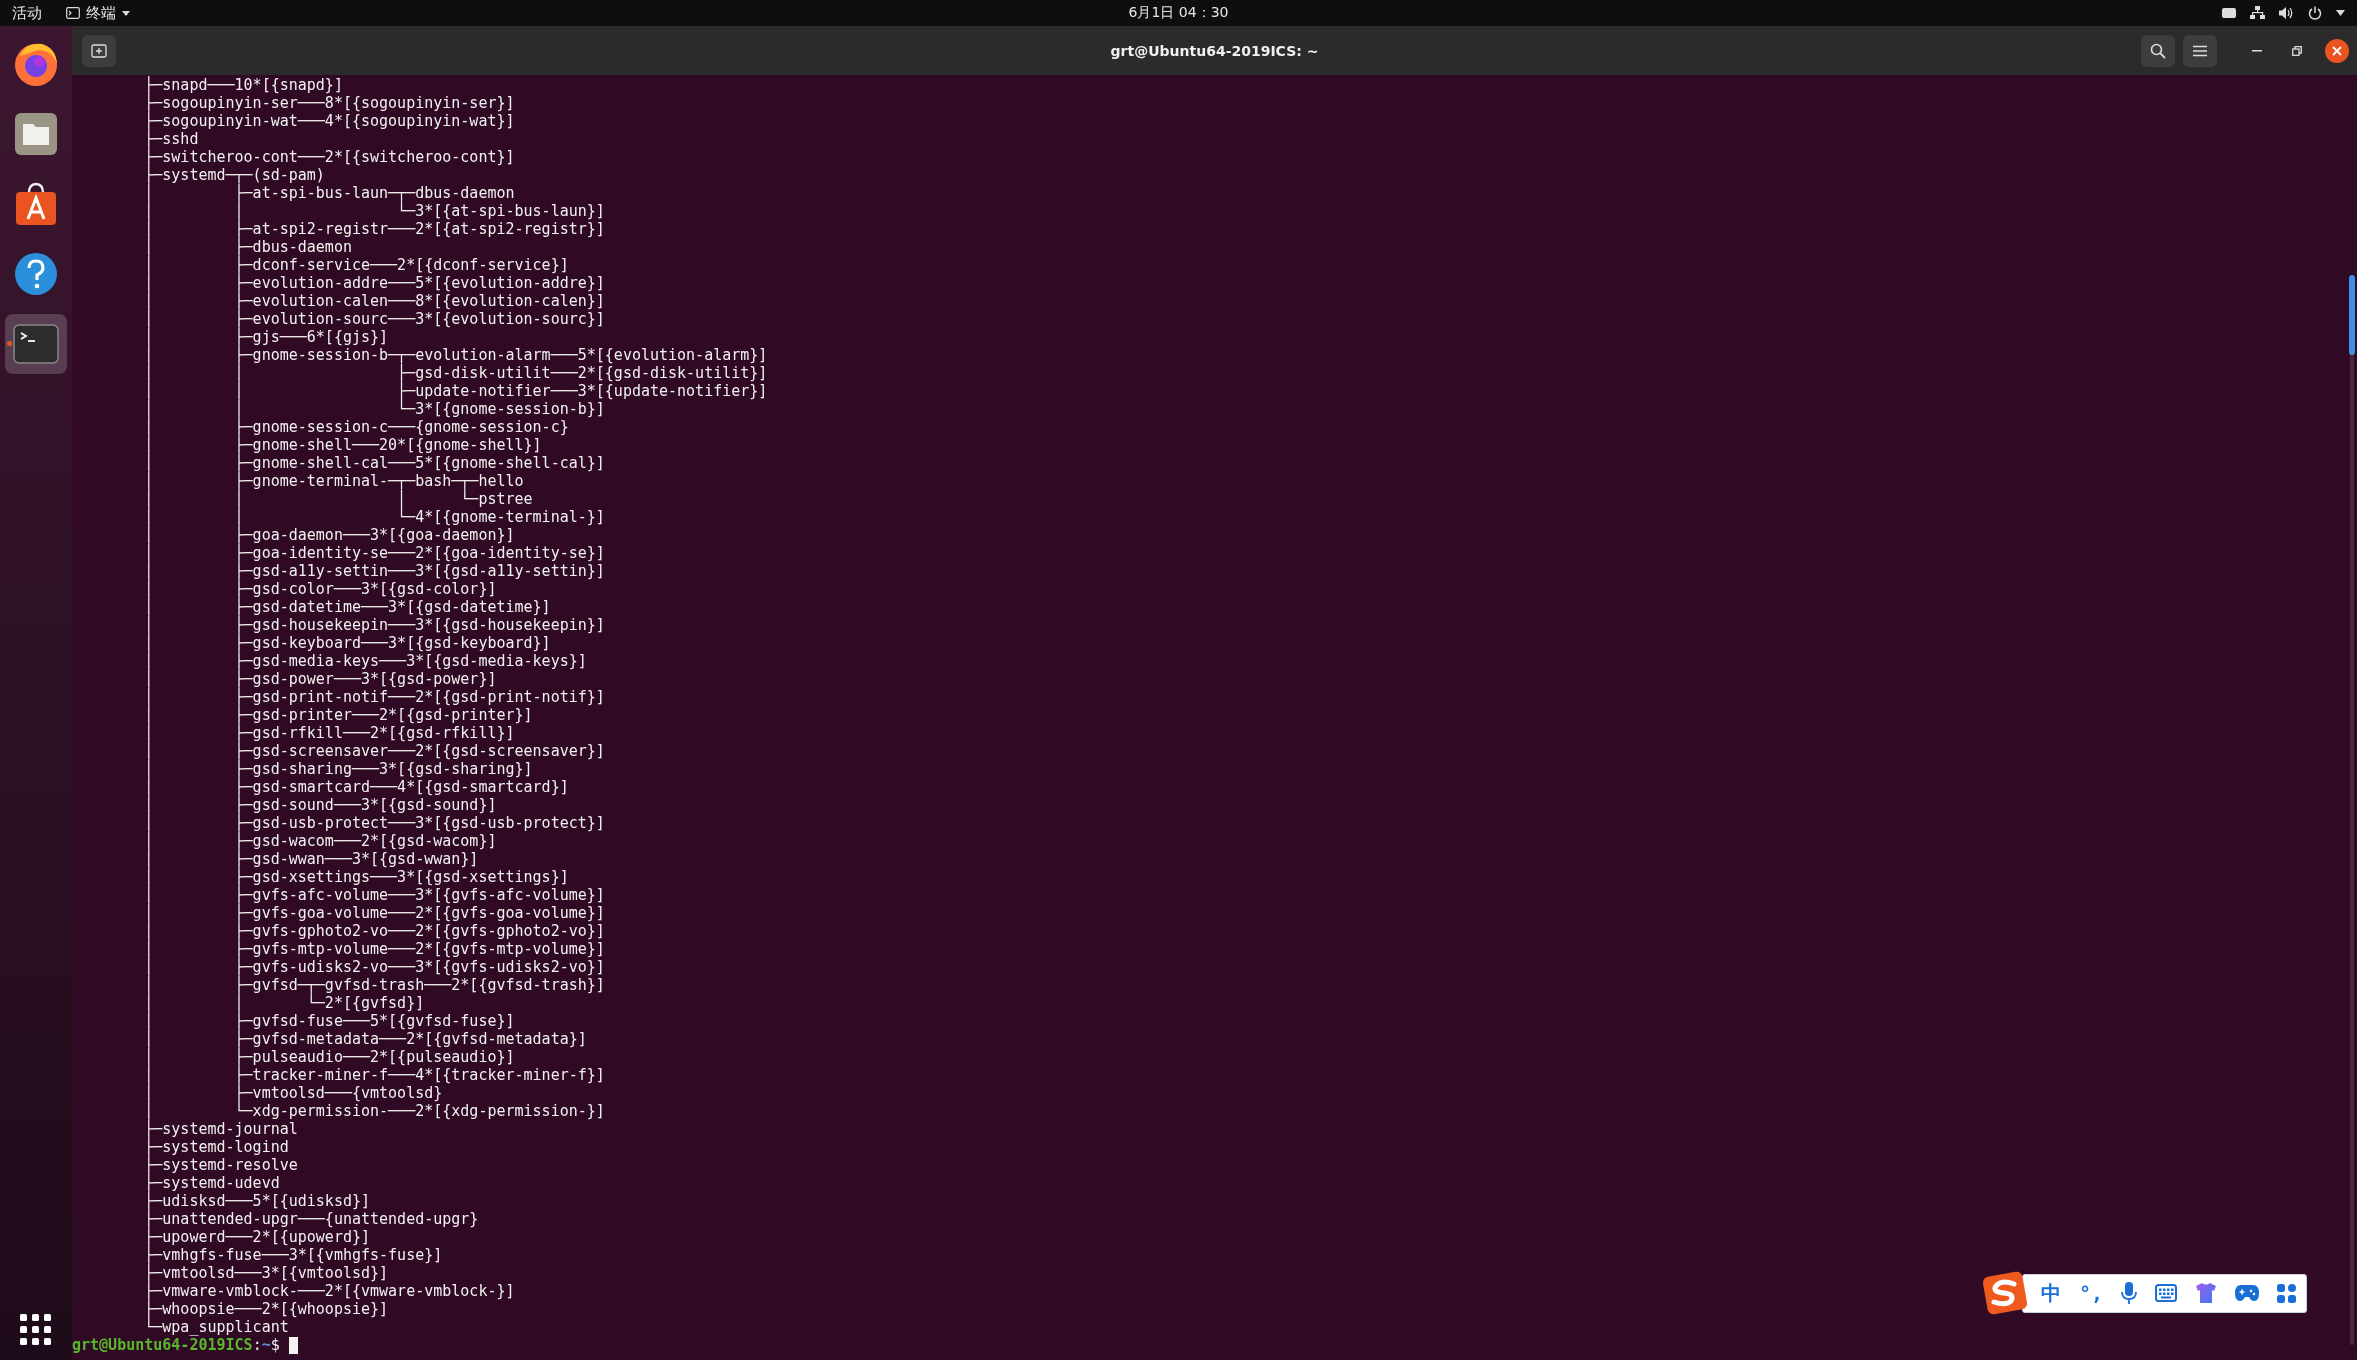 This screenshot has height=1360, width=2357. I want to click on terminal-line: │ ├─gsd-keyboard───3*[{gsd-keyboard}], so click(347, 643).